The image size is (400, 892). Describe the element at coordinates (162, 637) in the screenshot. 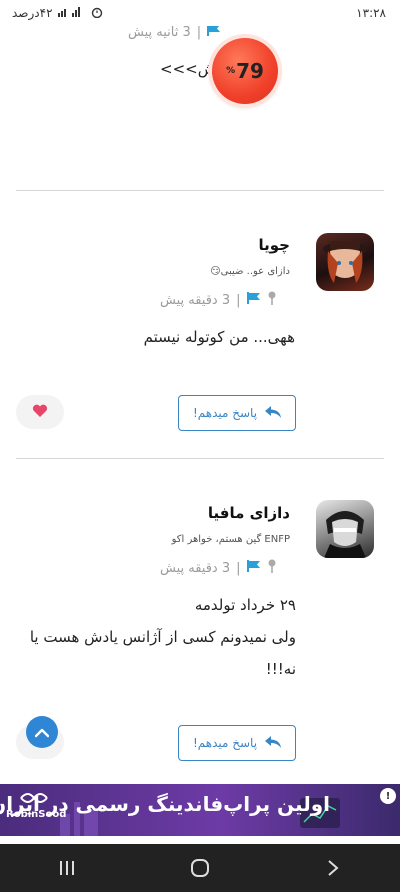

I see `comment-text-line: ولی نمیدونم کسی از آژانس یادش هست یا` at that location.